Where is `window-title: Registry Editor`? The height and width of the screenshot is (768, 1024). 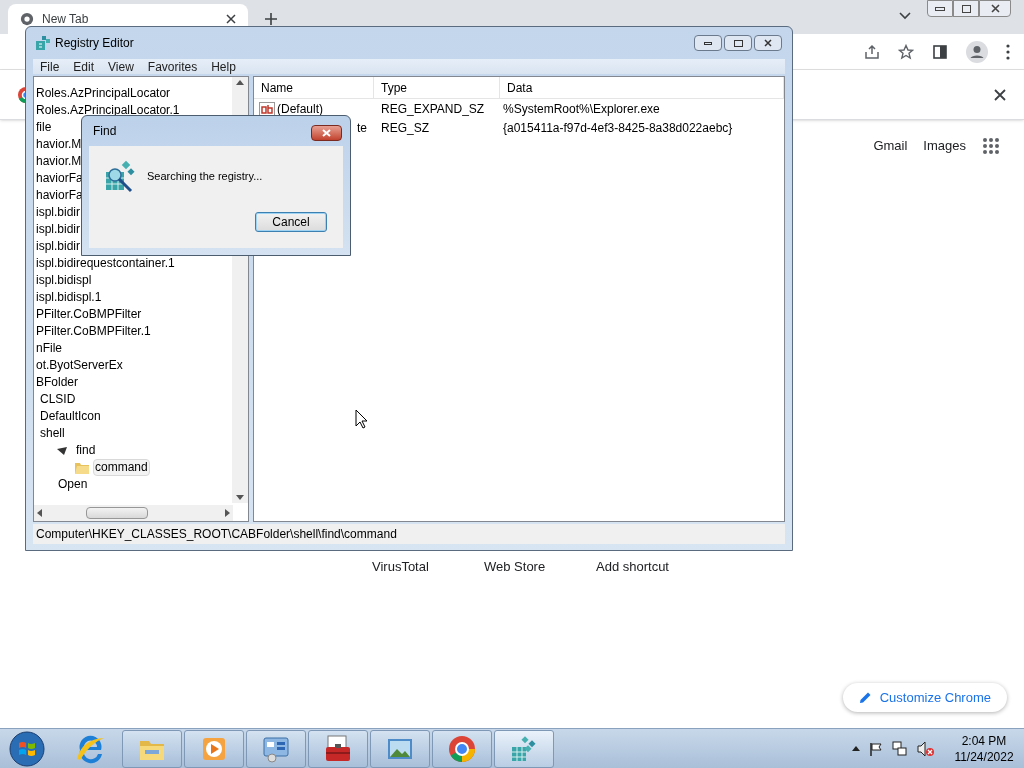 window-title: Registry Editor is located at coordinates (94, 43).